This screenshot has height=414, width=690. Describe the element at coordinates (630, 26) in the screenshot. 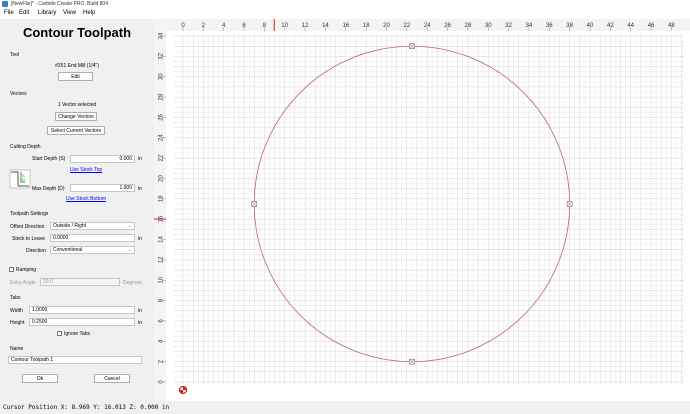

I see `x-ruler-label: 44` at that location.